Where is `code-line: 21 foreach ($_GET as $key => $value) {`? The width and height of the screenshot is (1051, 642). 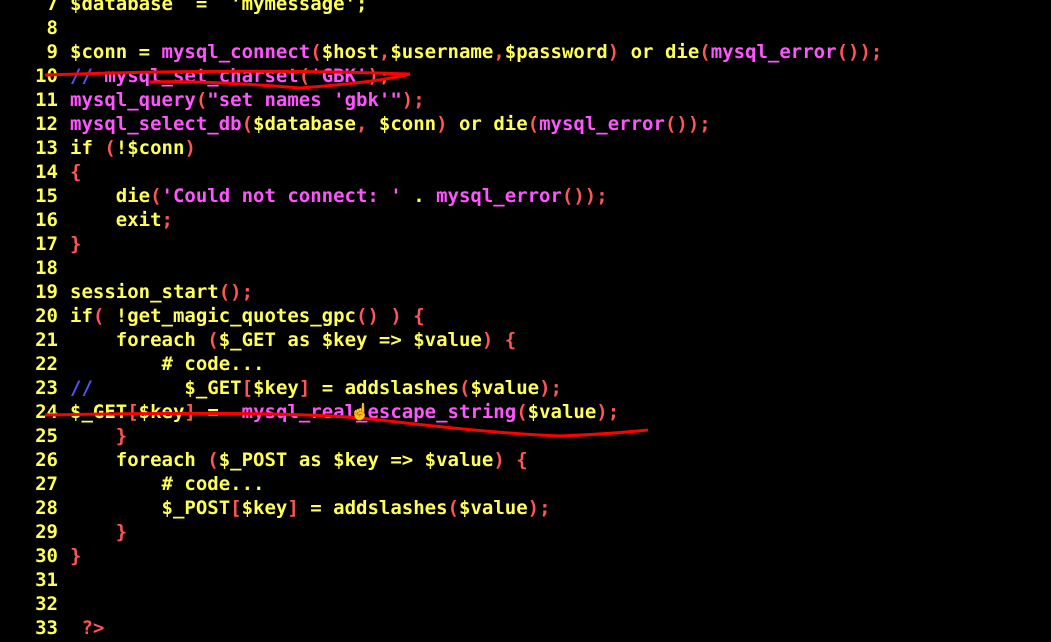 code-line: 21 foreach ($_GET as $key => $value) { is located at coordinates (258, 340).